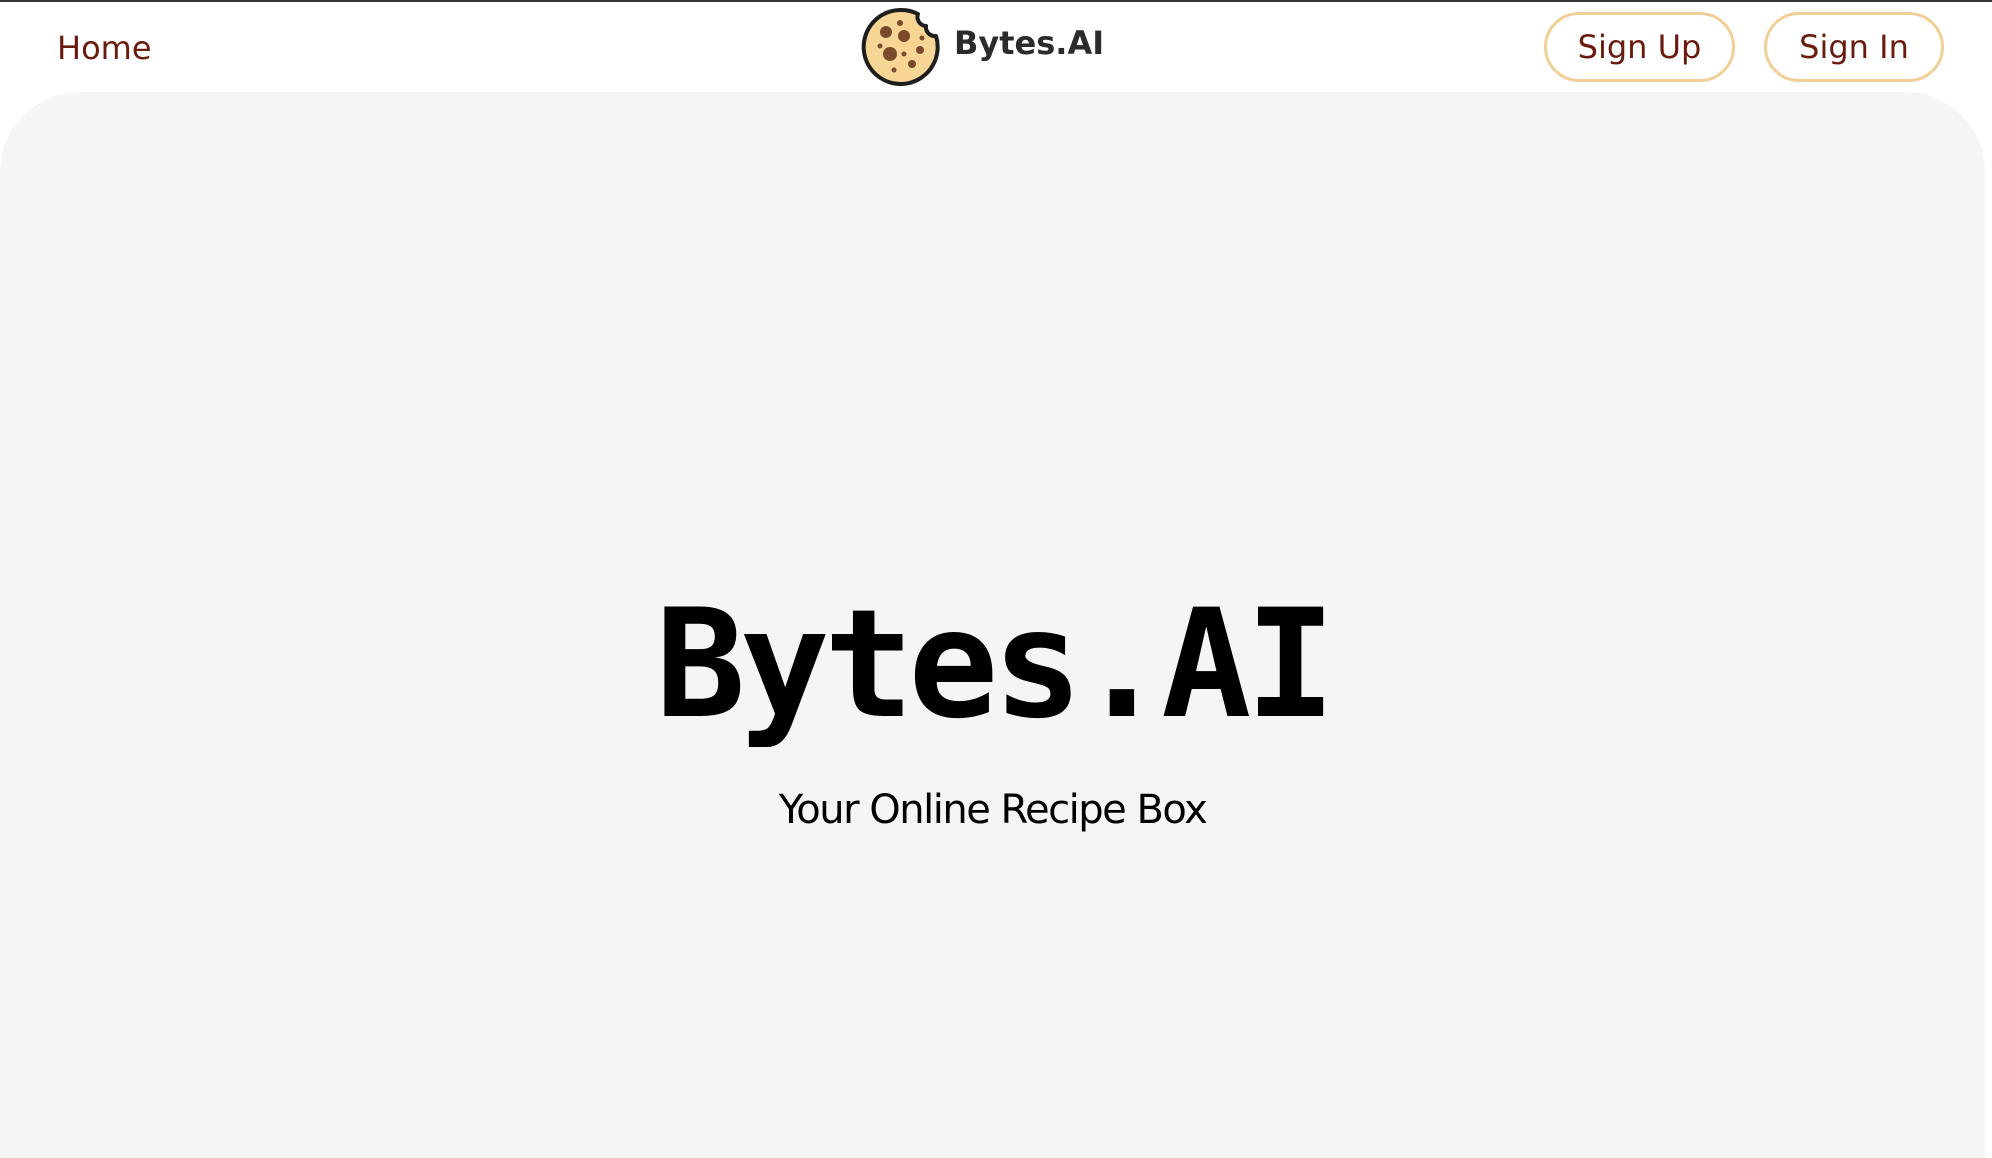 Image resolution: width=1992 pixels, height=1158 pixels. Describe the element at coordinates (993, 810) in the screenshot. I see `hero-subtitle: Your Online Recipe Box` at that location.